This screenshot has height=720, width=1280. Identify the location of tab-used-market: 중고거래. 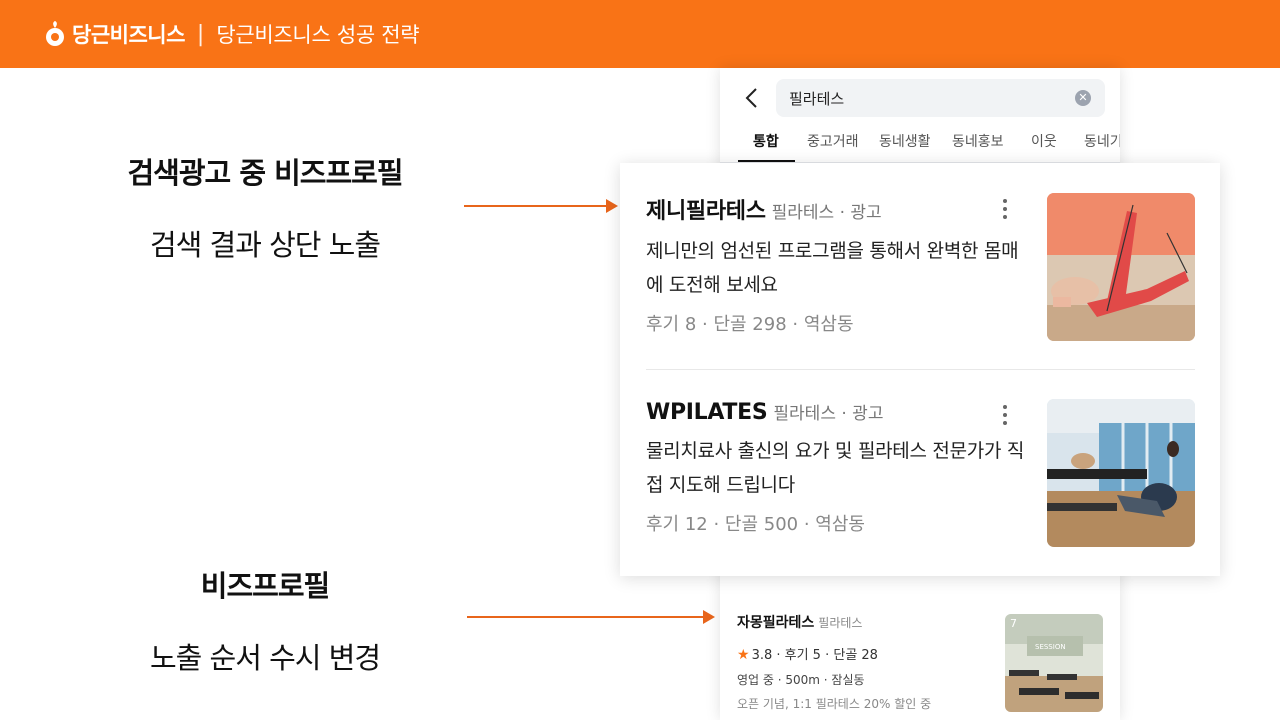
(833, 141).